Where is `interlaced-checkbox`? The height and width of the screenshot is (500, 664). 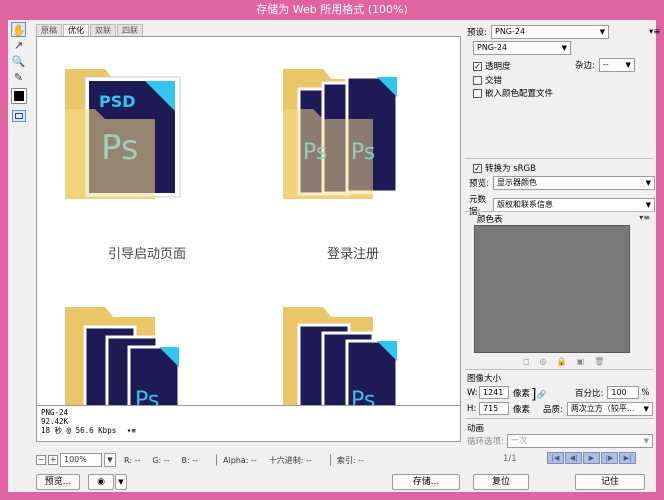 interlaced-checkbox is located at coordinates (477, 80).